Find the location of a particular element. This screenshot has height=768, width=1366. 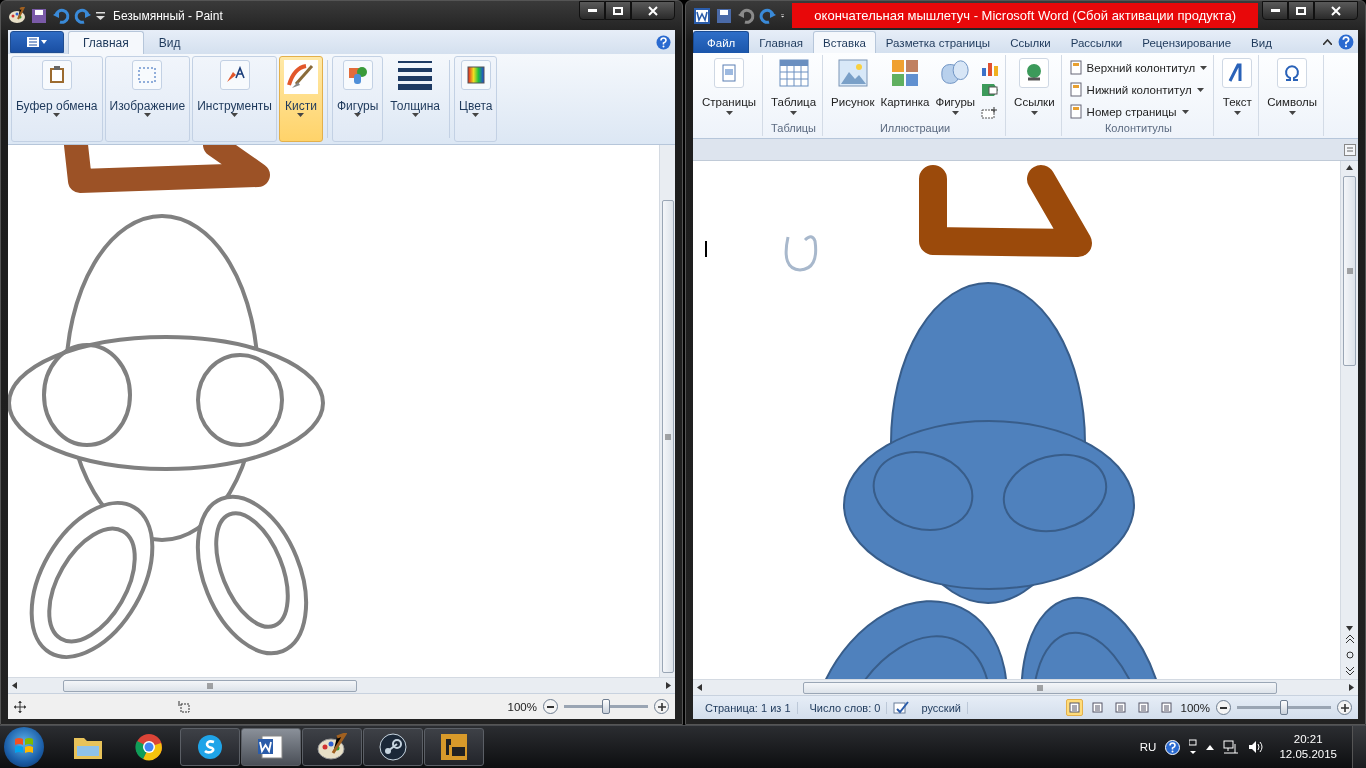

chat-app-icon is located at coordinates (210, 747).